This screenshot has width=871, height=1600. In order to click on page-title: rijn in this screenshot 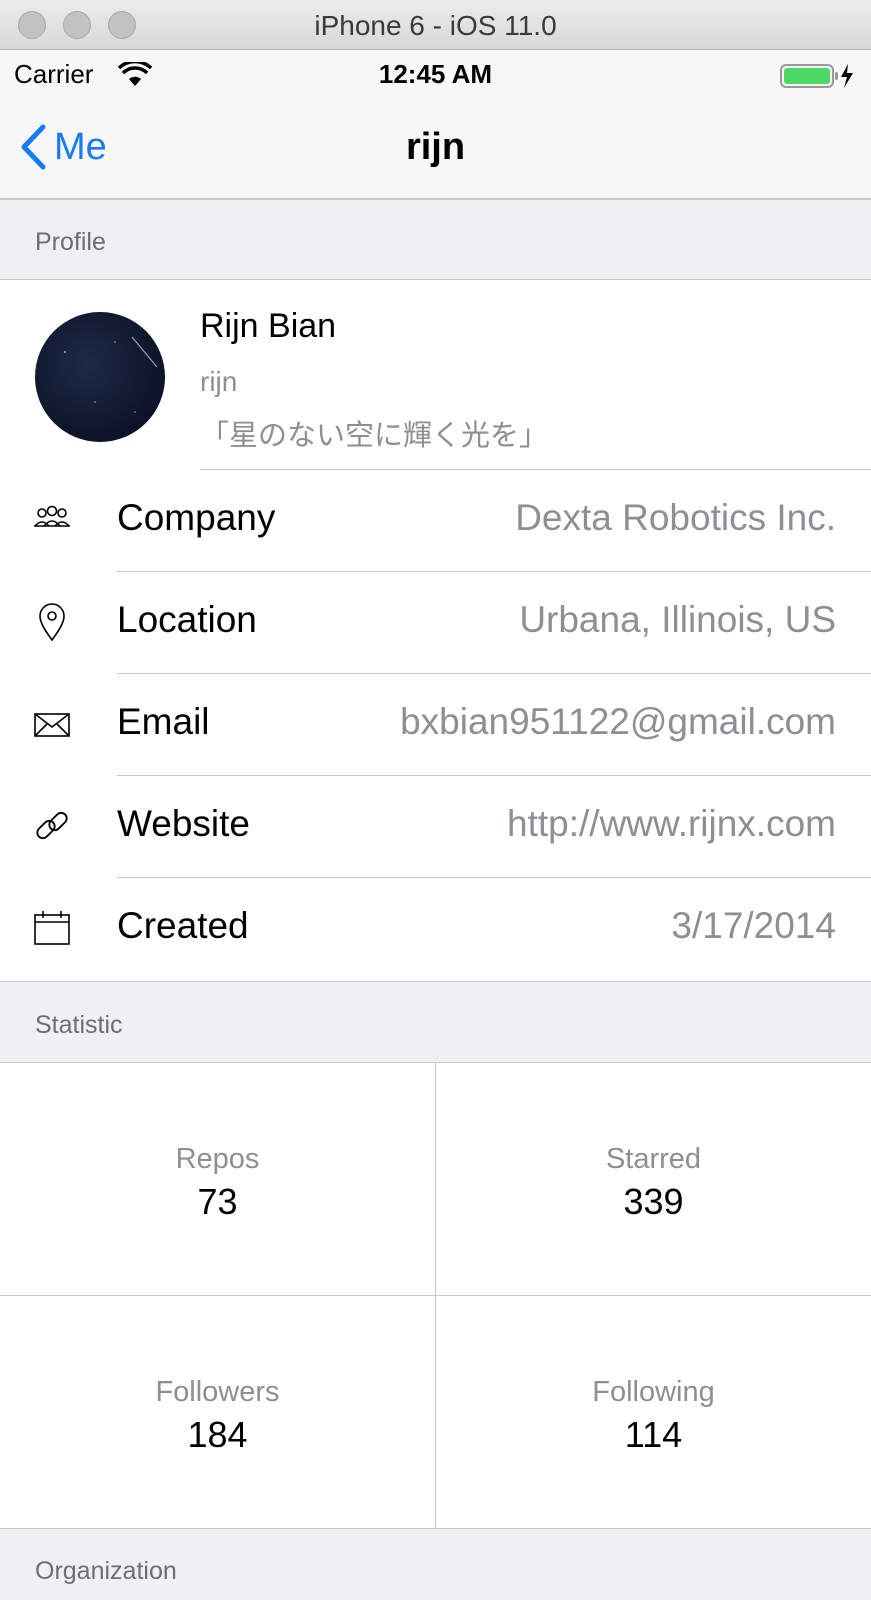, I will do `click(435, 147)`.